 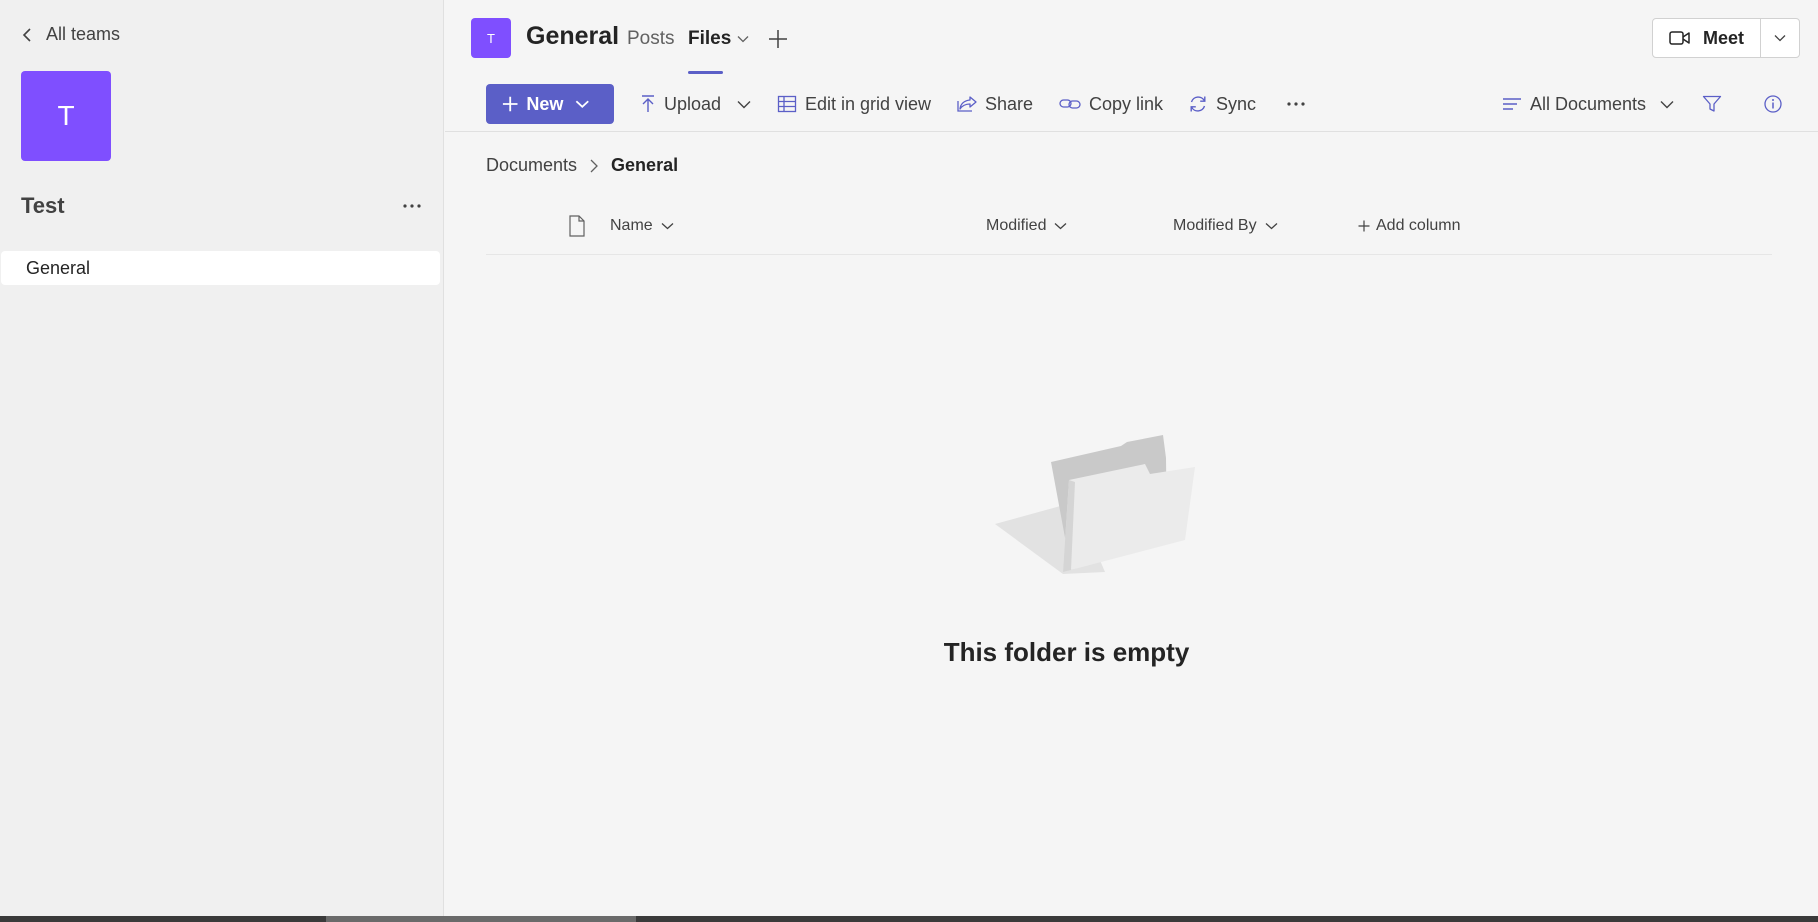 I want to click on taskbar-segment, so click(x=481, y=919).